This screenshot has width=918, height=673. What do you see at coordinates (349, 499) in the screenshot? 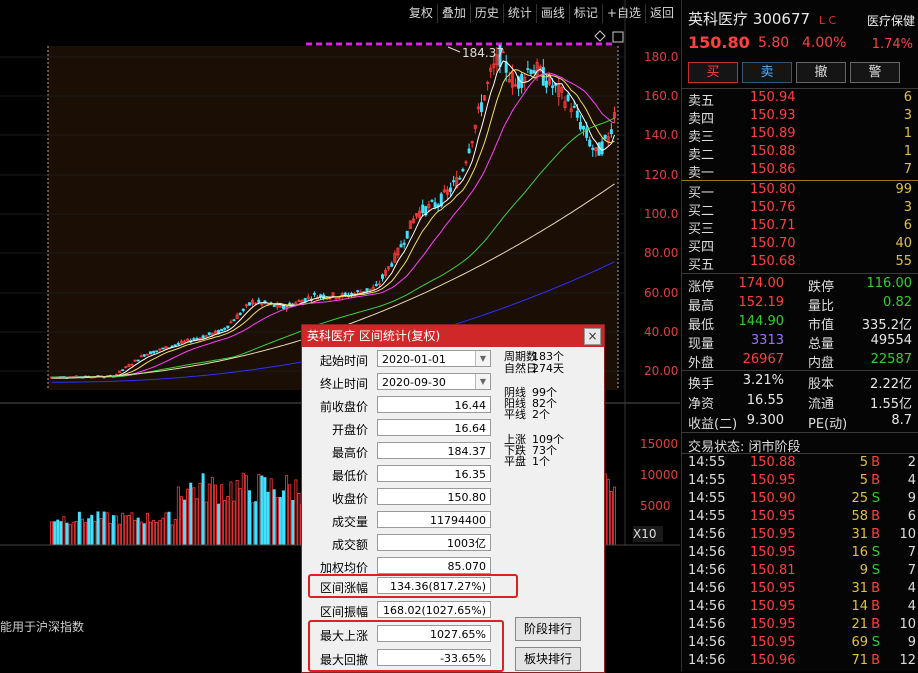
I see `field-label: 收盘价` at bounding box center [349, 499].